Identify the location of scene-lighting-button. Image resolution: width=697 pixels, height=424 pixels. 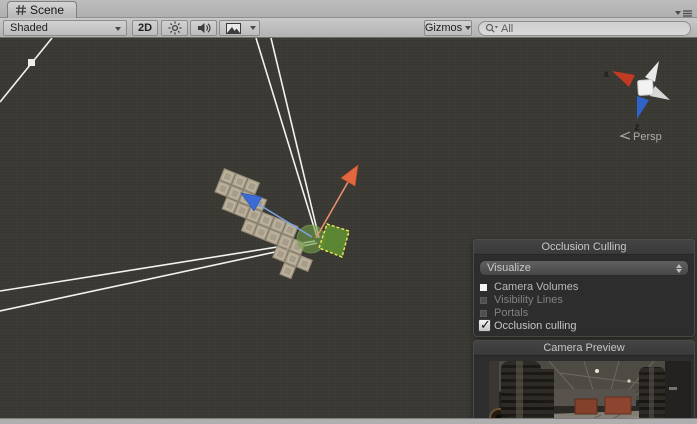
(174, 28).